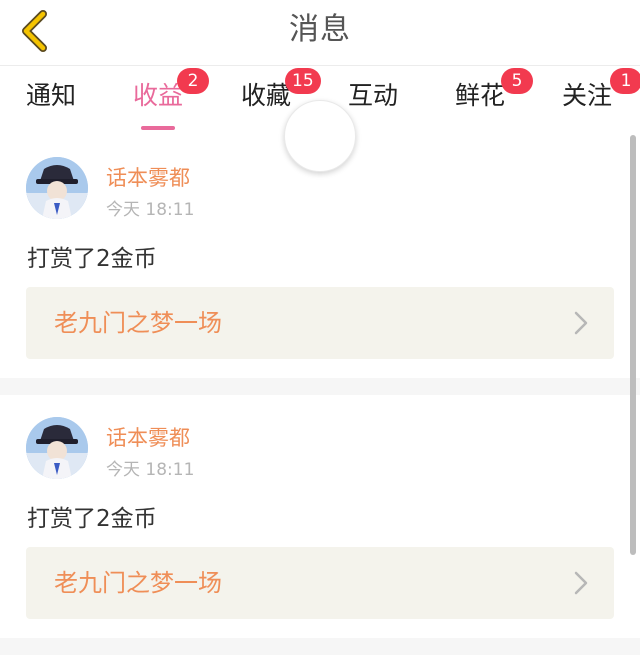 The image size is (640, 670). I want to click on tab-follows: 关注 1, so click(601, 97).